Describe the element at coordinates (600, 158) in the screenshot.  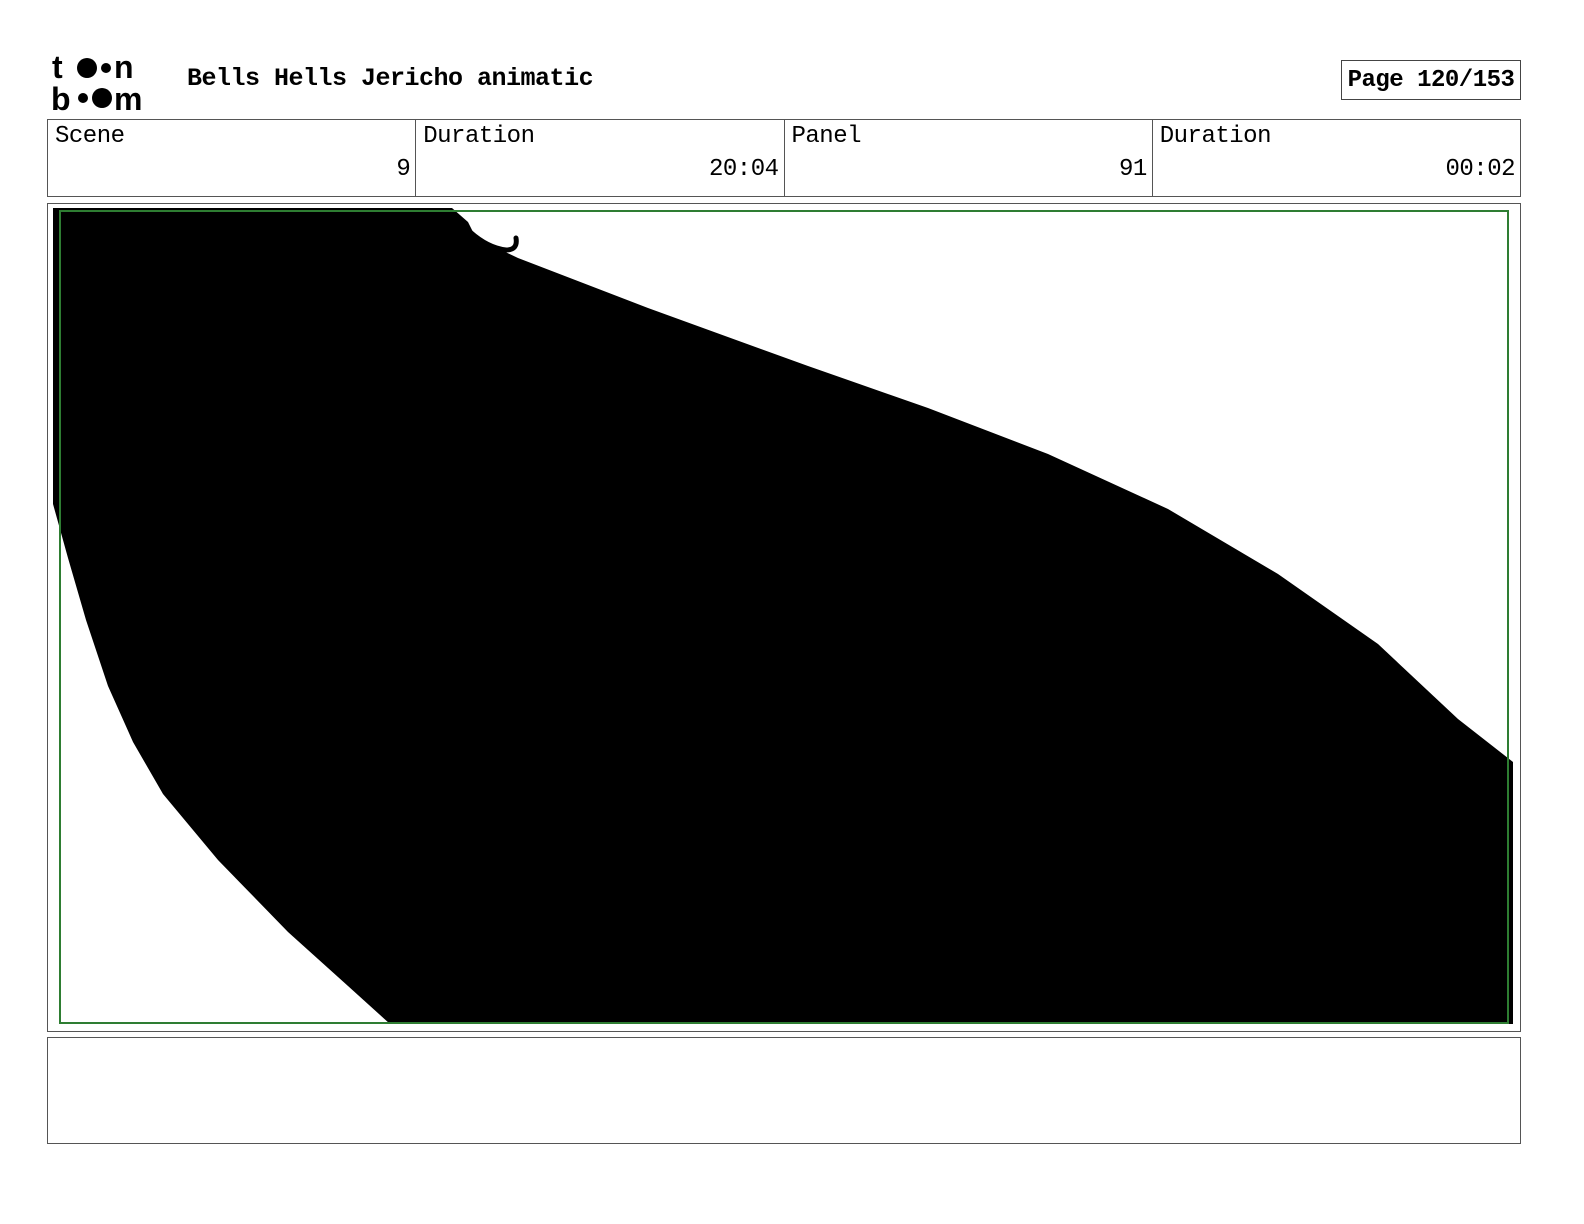
I see `scene-duration-cell: Duration 20:04` at that location.